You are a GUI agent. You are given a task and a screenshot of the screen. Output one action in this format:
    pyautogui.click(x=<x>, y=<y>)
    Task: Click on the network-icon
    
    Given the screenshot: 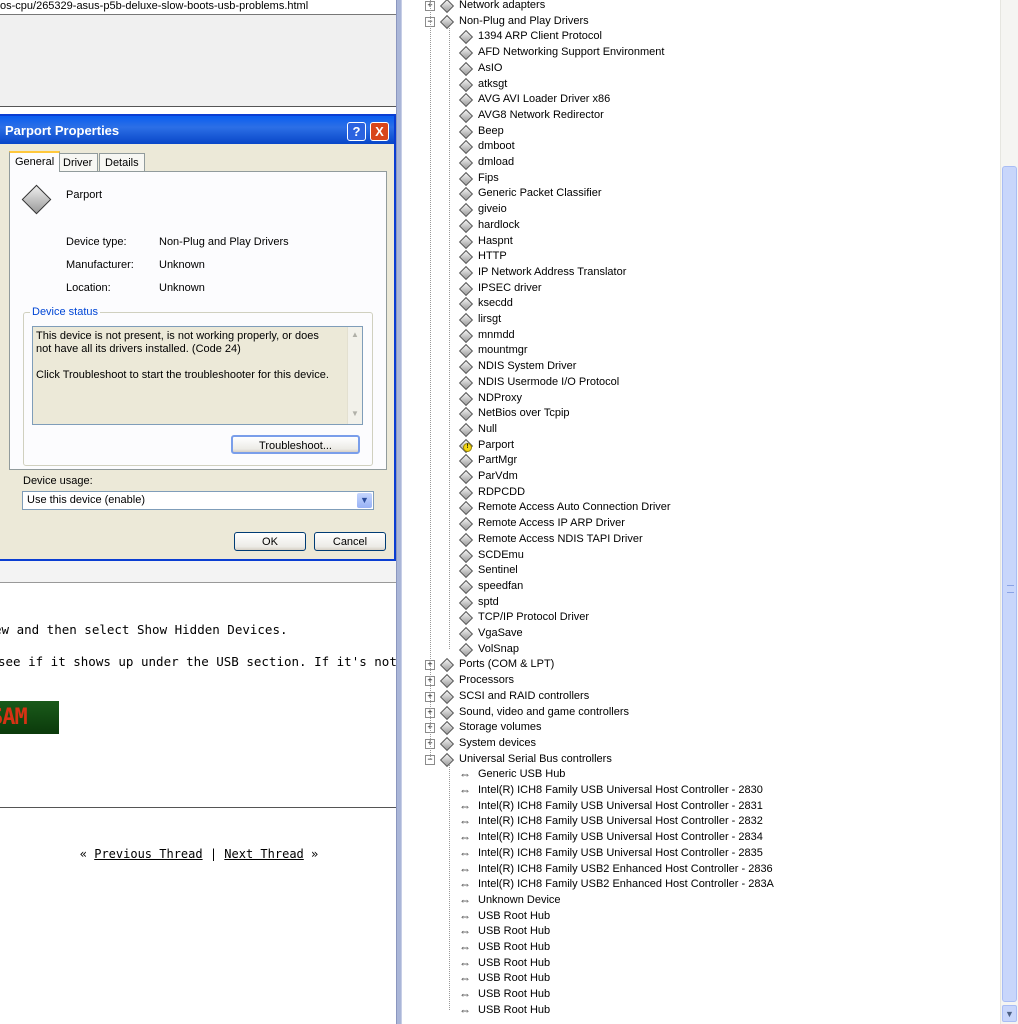 What is the action you would take?
    pyautogui.click(x=447, y=7)
    